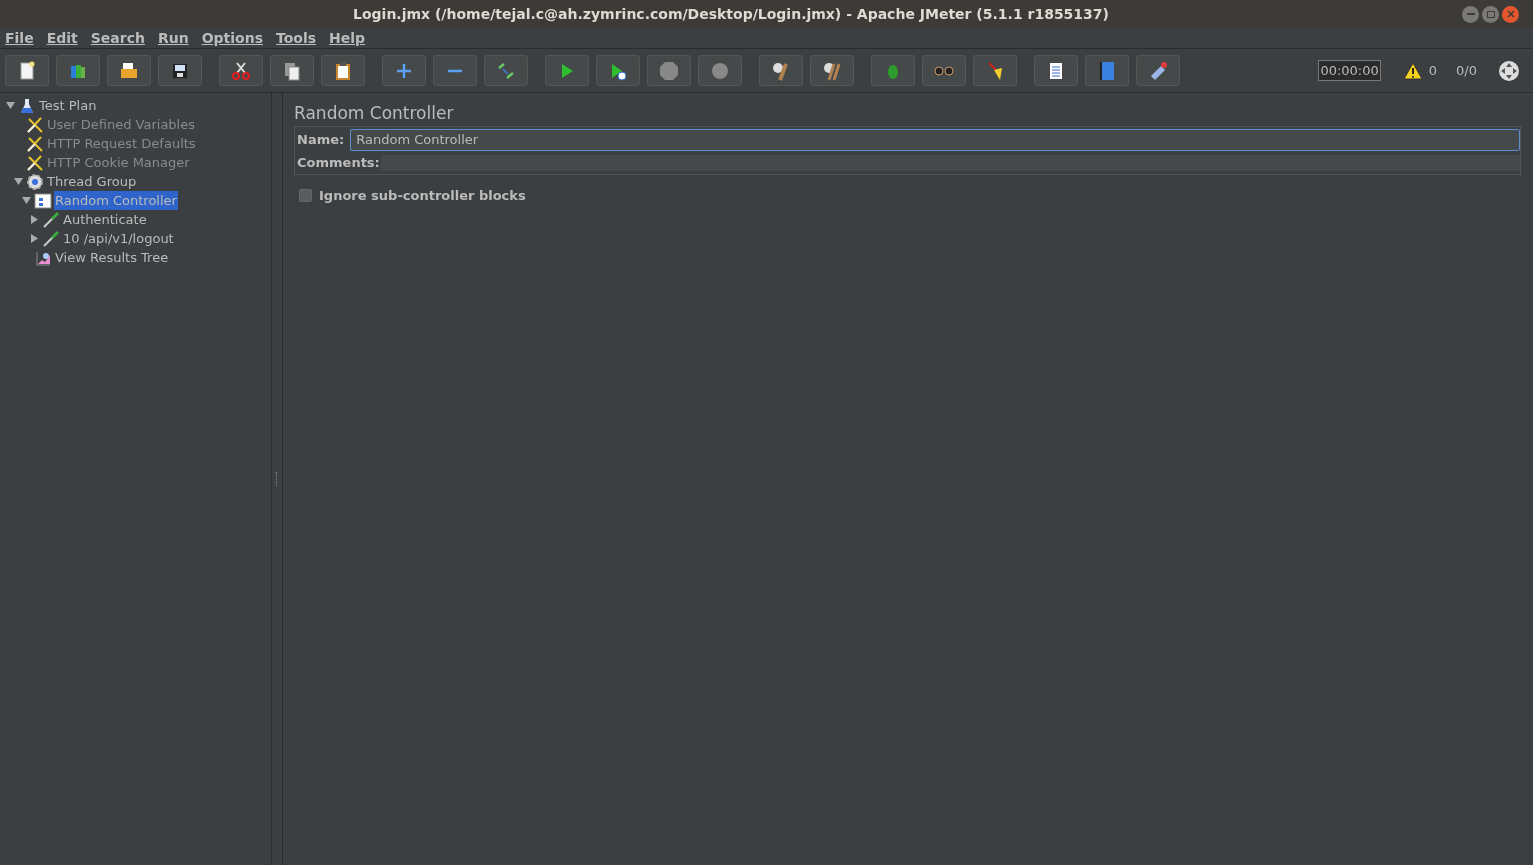 The height and width of the screenshot is (865, 1533). I want to click on tree-item: Random Controller, so click(116, 200).